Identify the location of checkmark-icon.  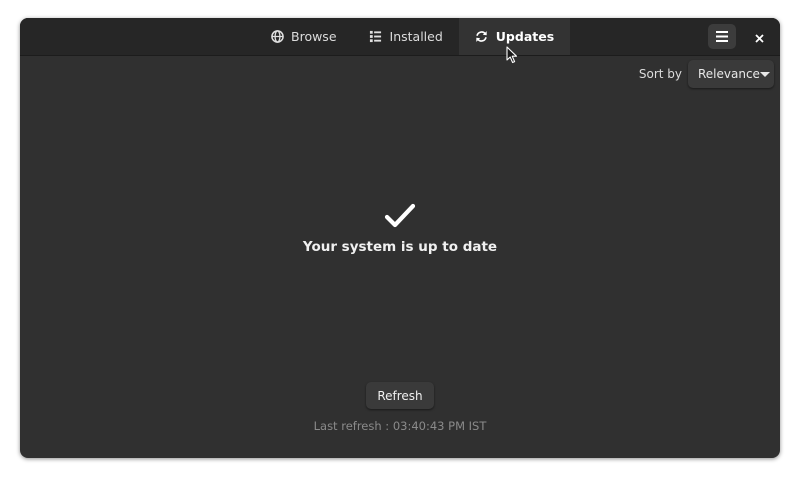
(400, 215).